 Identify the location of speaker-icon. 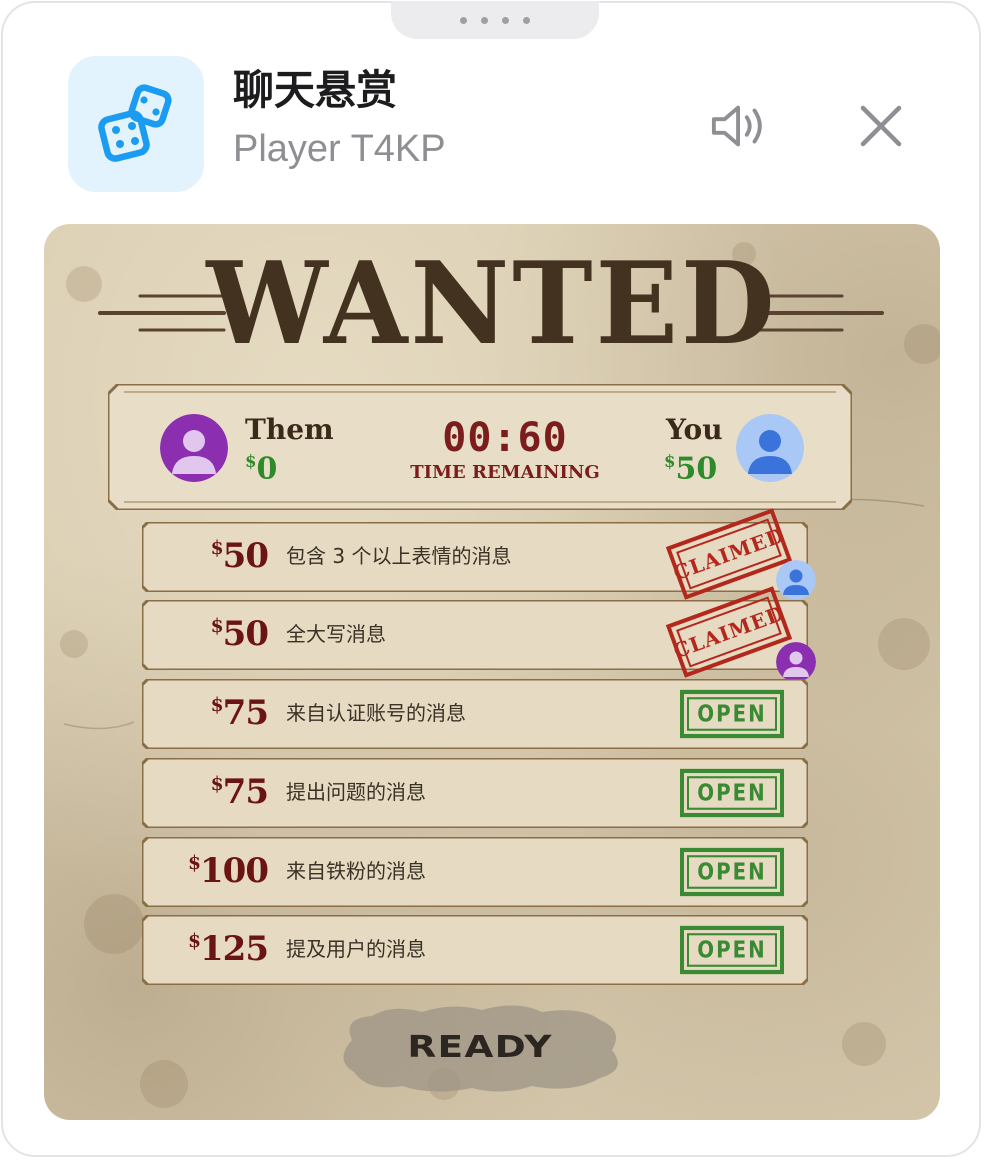
(736, 126).